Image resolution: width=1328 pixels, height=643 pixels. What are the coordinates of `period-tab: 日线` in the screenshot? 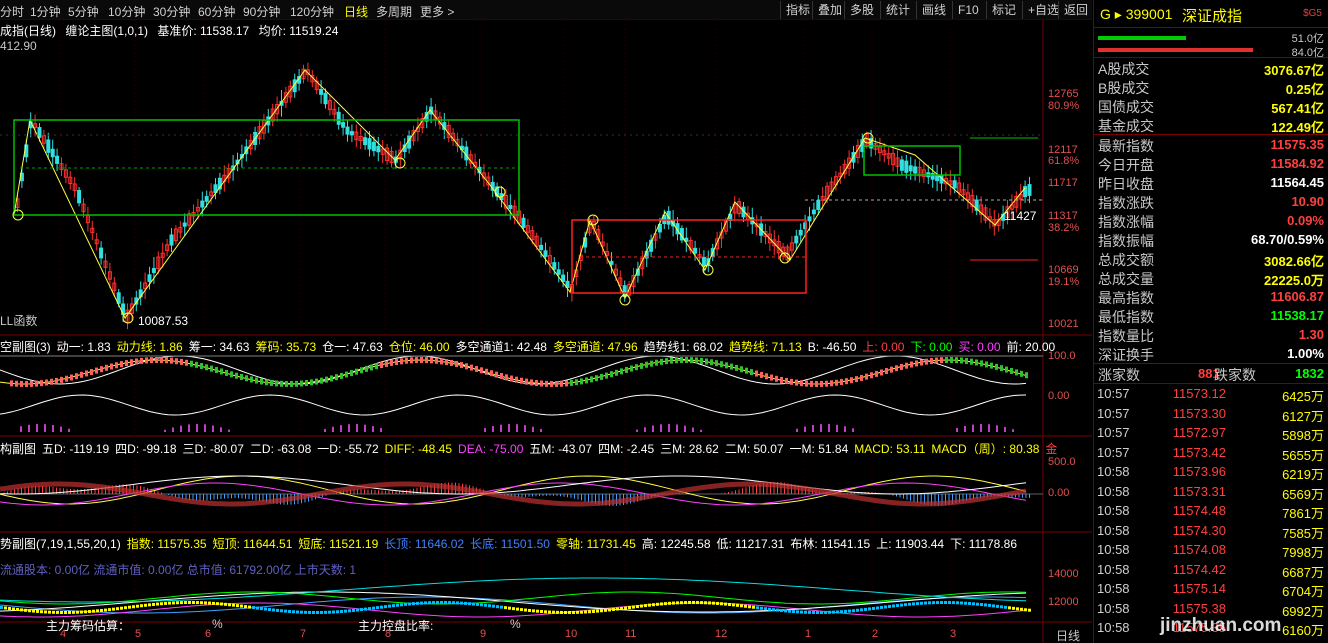 It's located at (356, 11).